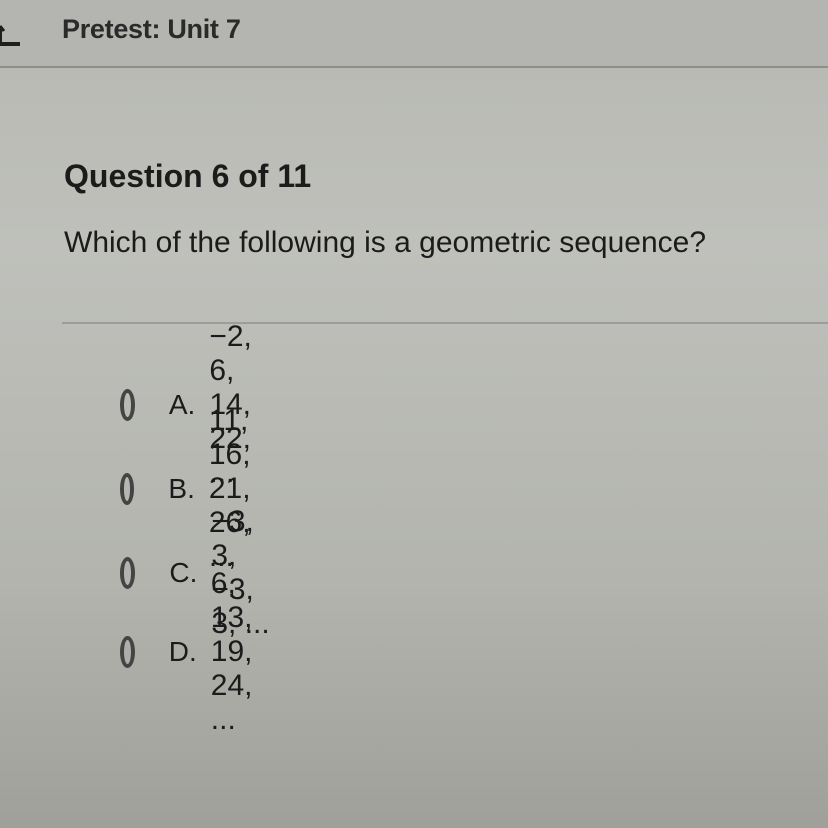 This screenshot has height=828, width=828. Describe the element at coordinates (414, 34) in the screenshot. I see `header-bar: Pretest: Unit 7` at that location.